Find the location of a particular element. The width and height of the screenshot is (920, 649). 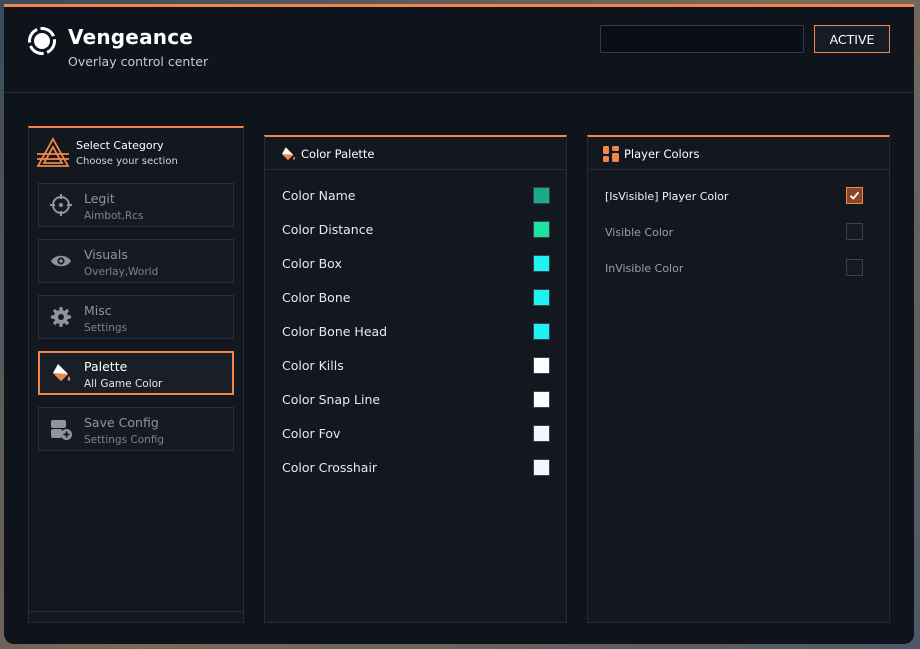

palette-panel-title: Color Palette is located at coordinates (338, 154).